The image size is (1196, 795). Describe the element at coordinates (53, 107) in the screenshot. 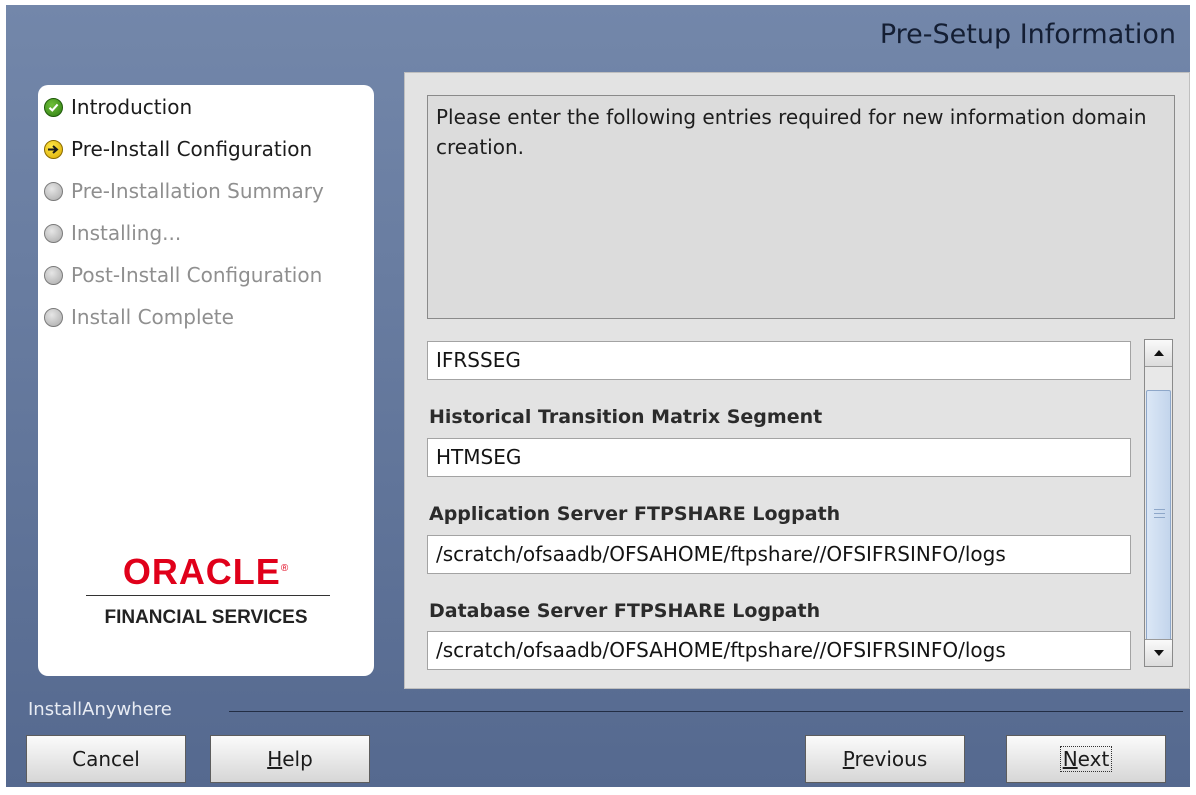

I see `check-circle-icon` at that location.